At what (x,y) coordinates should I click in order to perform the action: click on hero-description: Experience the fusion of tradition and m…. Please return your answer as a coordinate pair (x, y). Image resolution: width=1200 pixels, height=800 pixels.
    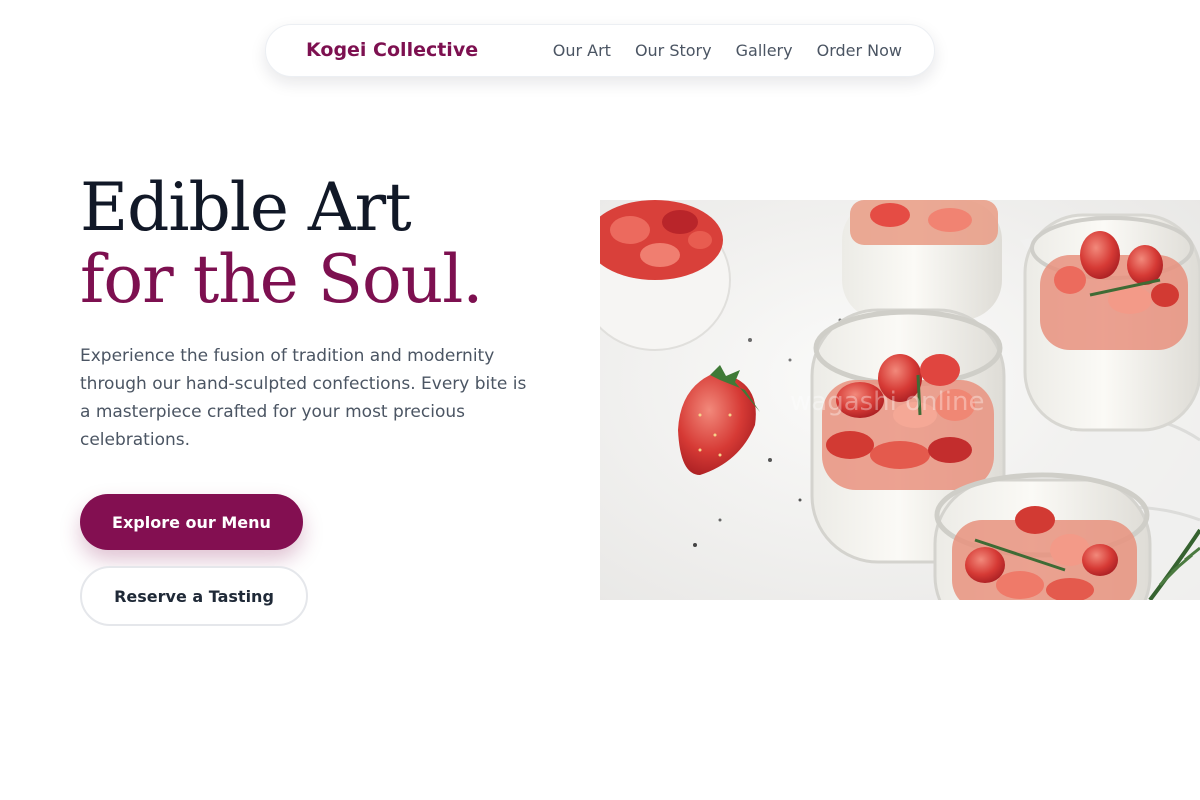
    Looking at the image, I should click on (303, 398).